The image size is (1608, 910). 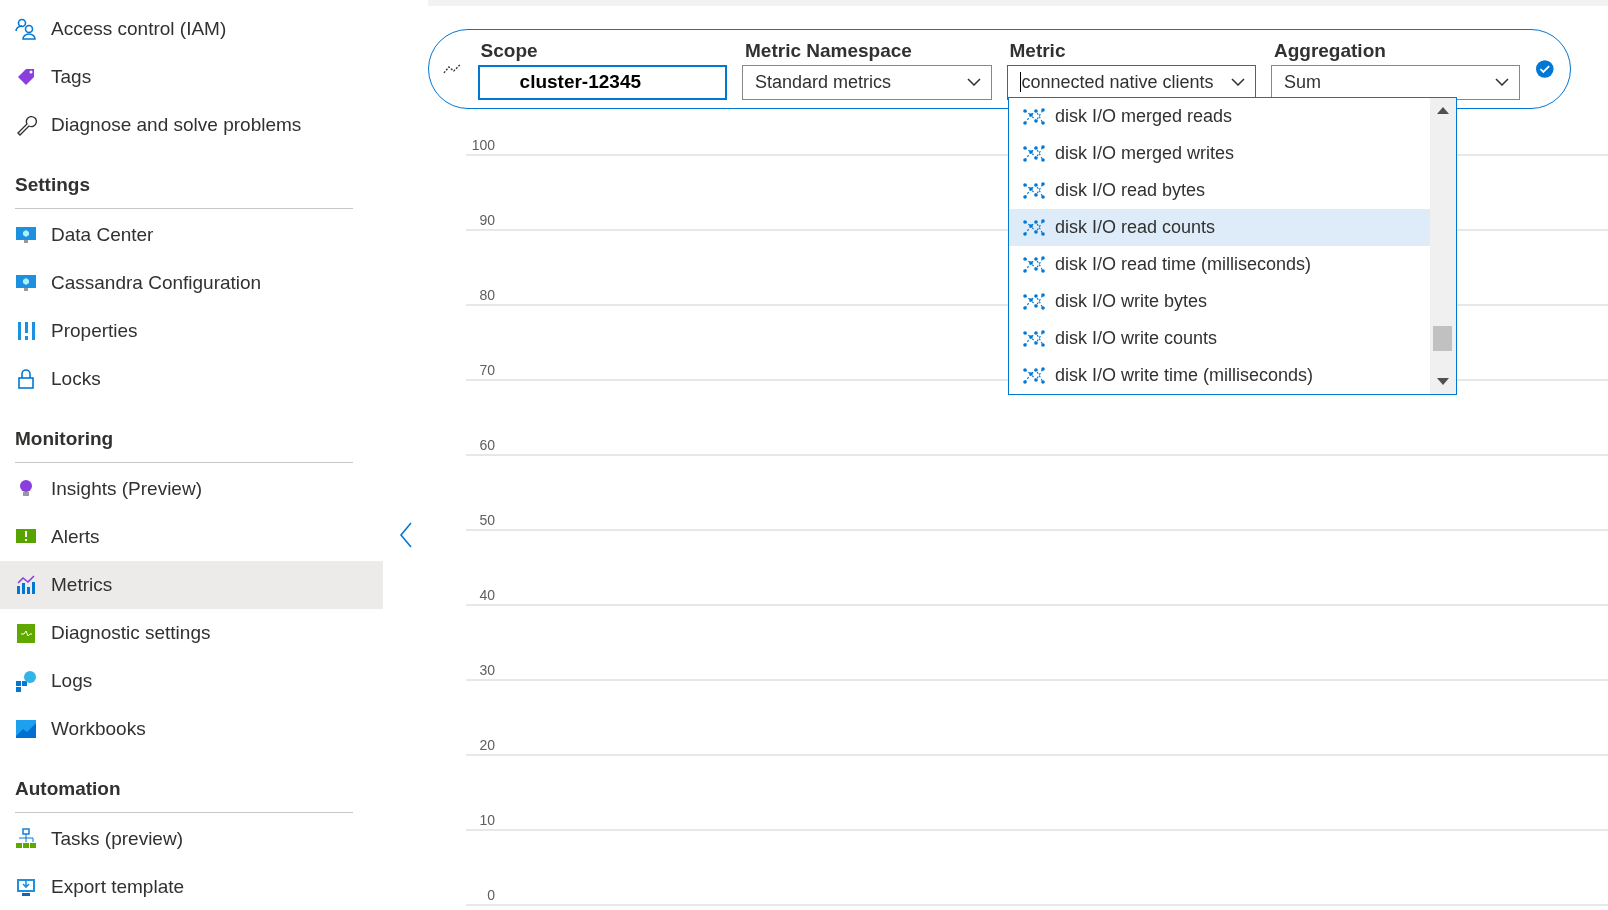 What do you see at coordinates (191, 489) in the screenshot?
I see `sidebar-item: Insights (Preview)` at bounding box center [191, 489].